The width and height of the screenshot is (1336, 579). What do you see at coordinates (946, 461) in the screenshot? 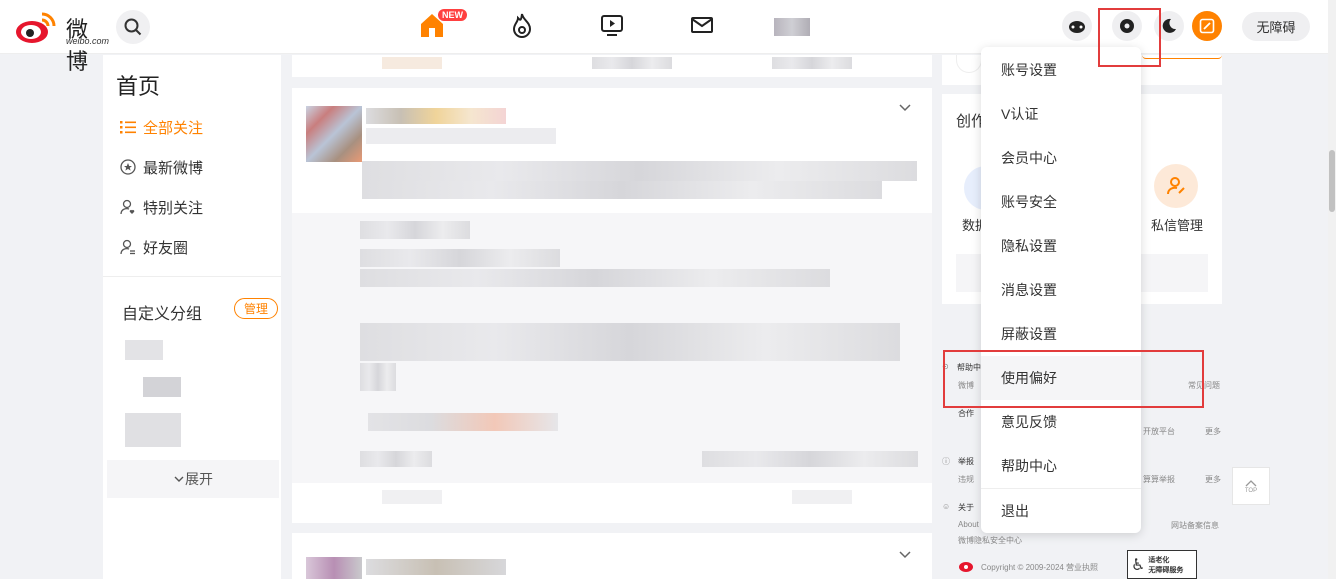
I see `info-icon: ⓘ` at bounding box center [946, 461].